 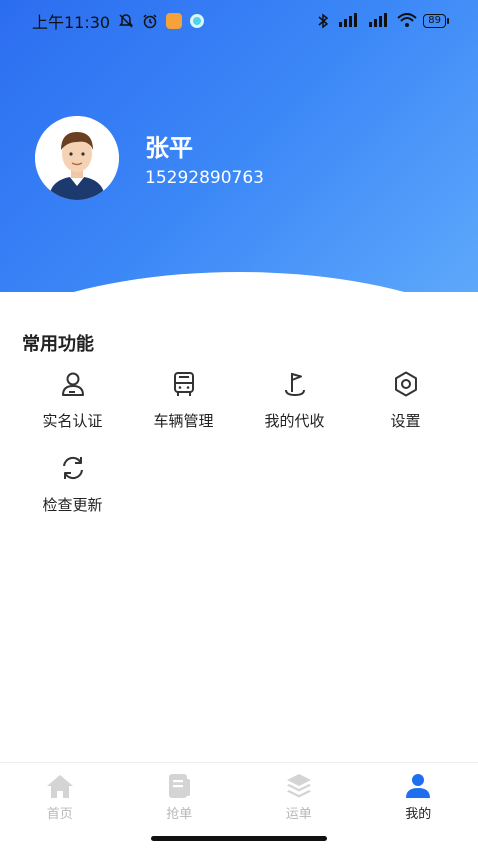 I want to click on nav-home: 首页, so click(x=60, y=793).